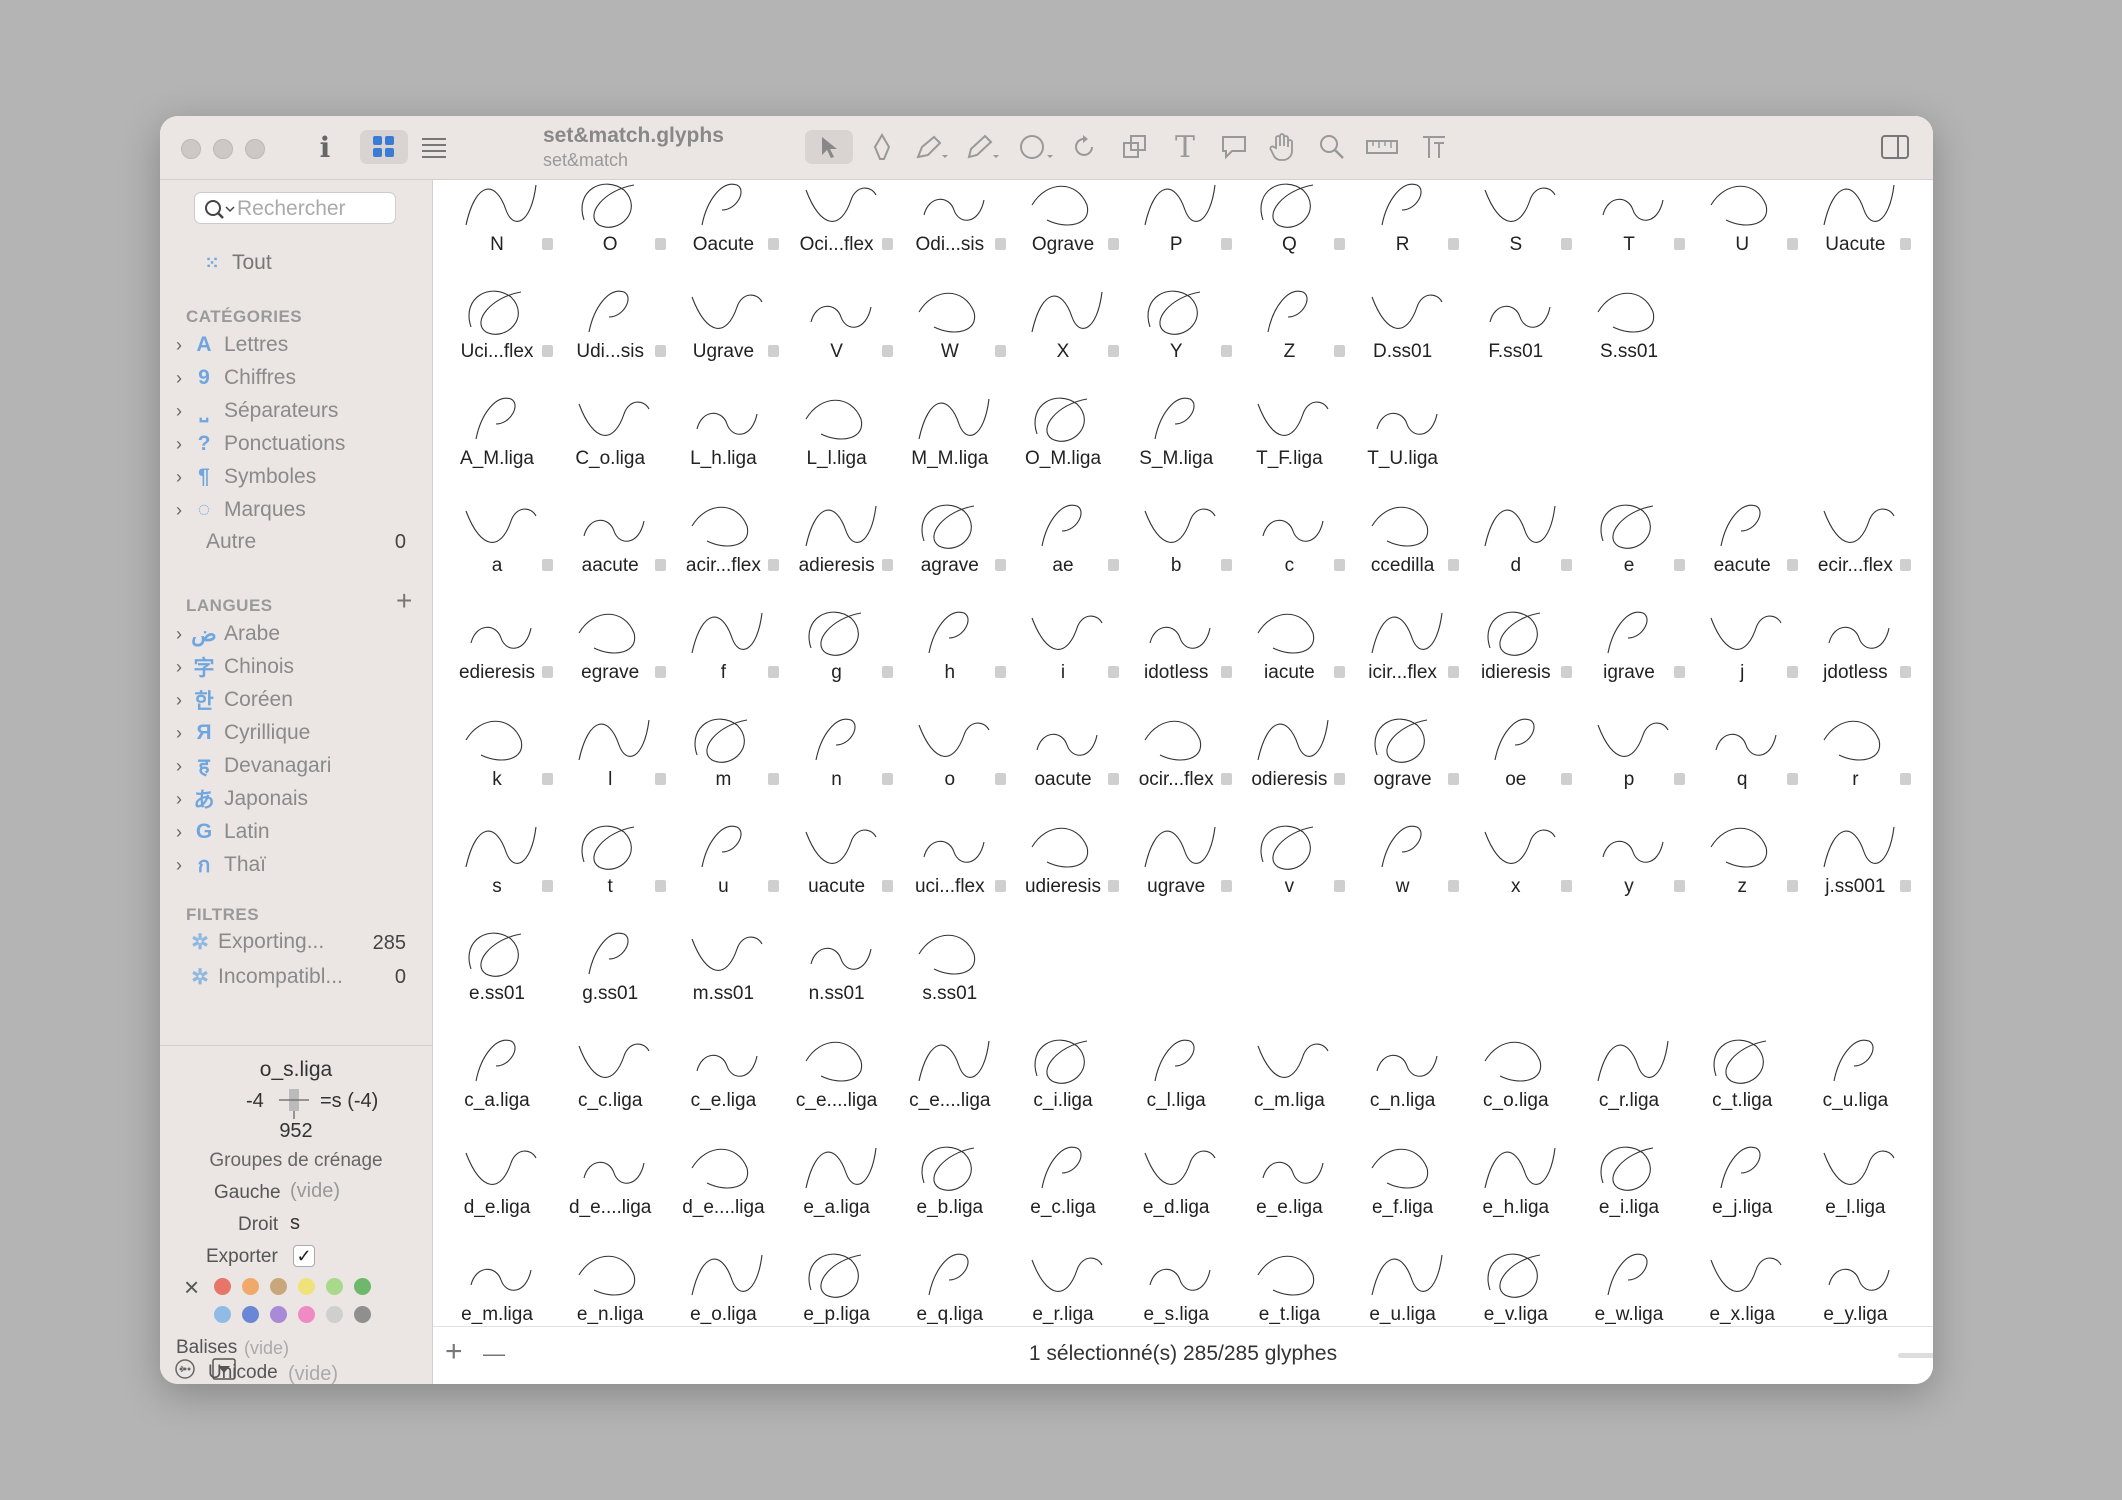 This screenshot has height=1500, width=2122. I want to click on glyph-cell: T, so click(1633, 226).